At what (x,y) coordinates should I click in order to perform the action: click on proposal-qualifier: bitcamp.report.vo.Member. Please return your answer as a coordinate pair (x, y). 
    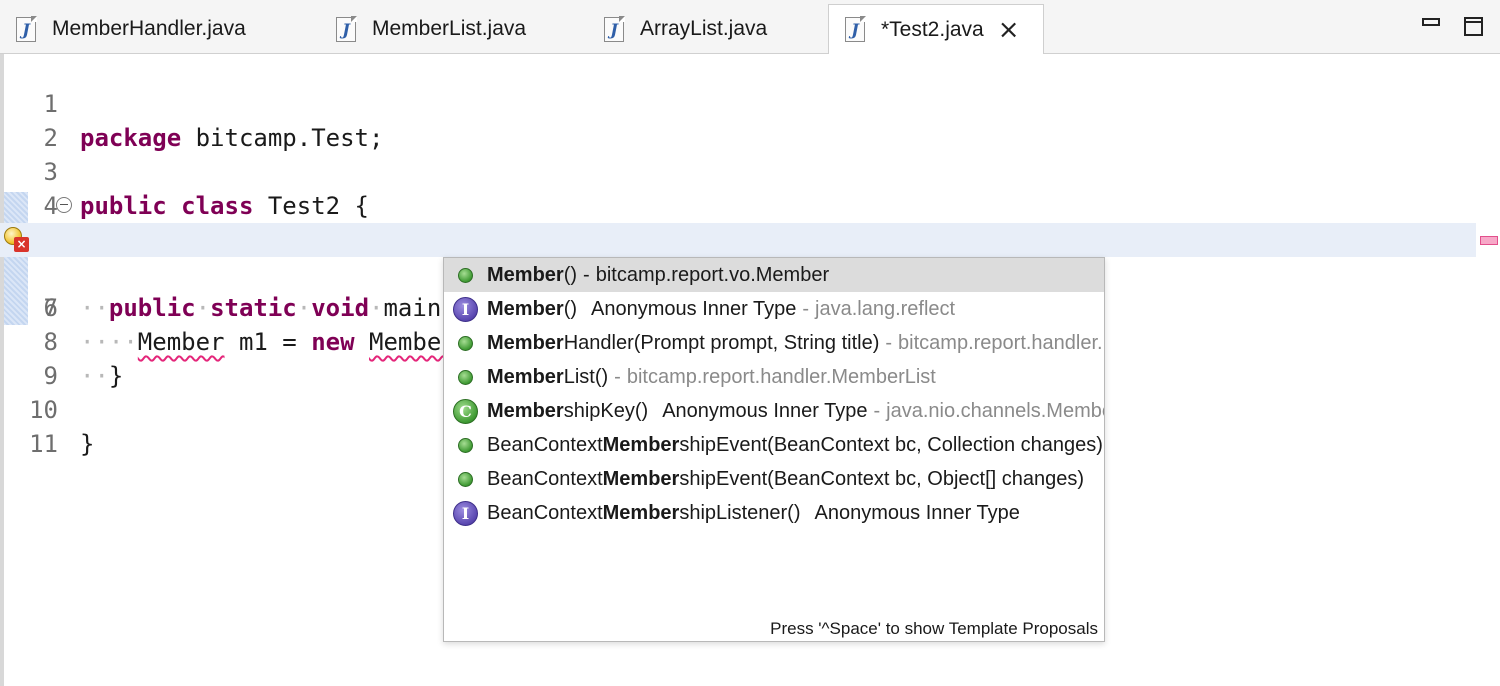
    Looking at the image, I should click on (712, 274).